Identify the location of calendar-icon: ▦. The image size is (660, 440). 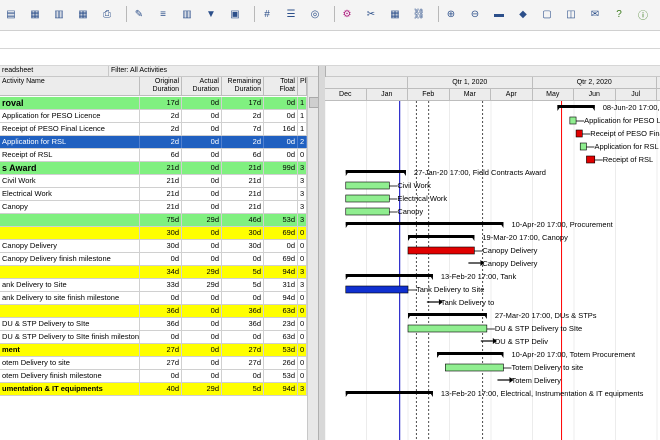
(395, 14).